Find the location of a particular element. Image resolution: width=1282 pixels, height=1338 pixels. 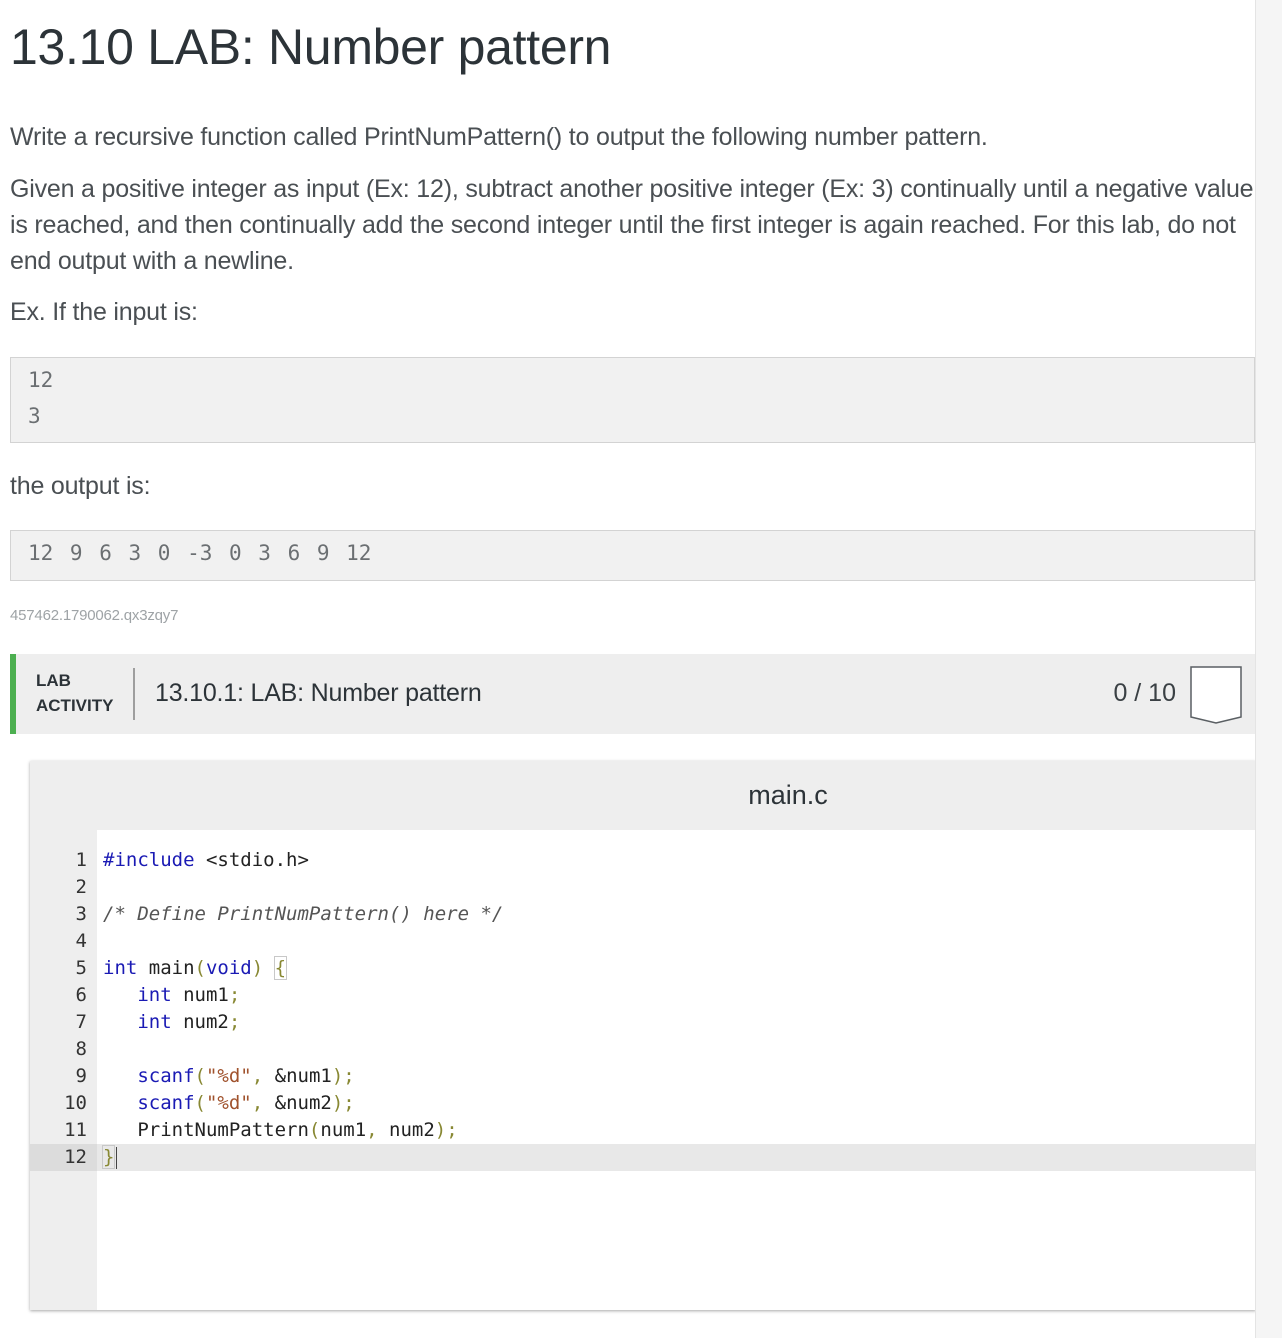

code-token: main is located at coordinates (166, 968).